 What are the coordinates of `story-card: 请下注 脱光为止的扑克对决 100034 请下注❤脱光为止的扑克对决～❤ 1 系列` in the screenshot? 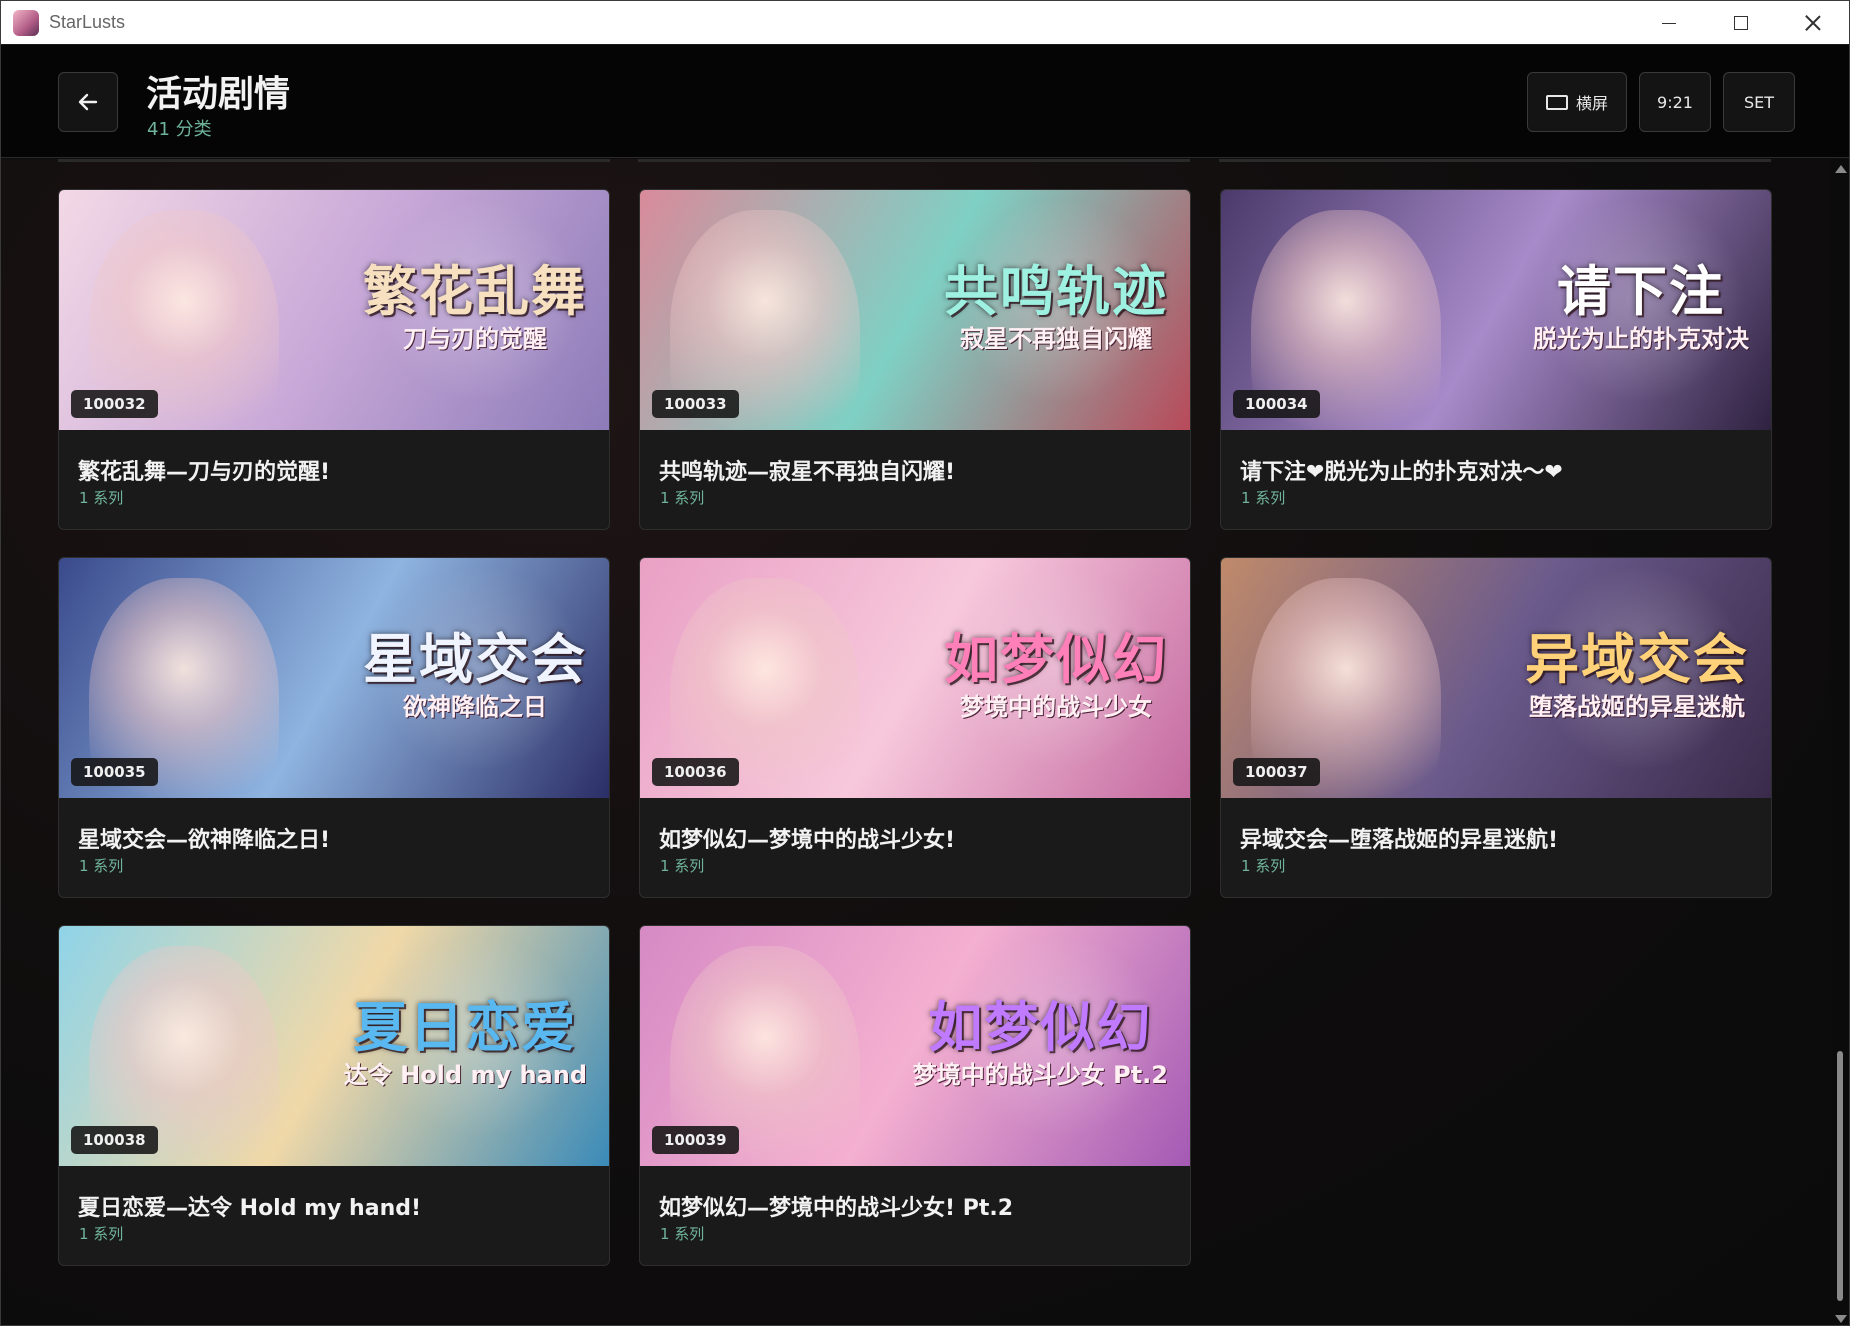 It's located at (1496, 359).